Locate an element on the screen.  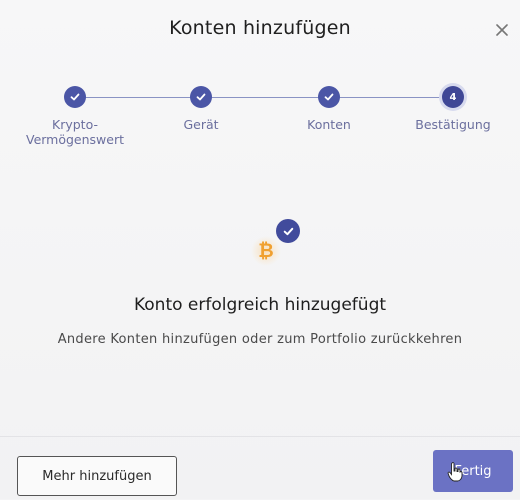
step-label-device: Gerät is located at coordinates (201, 124).